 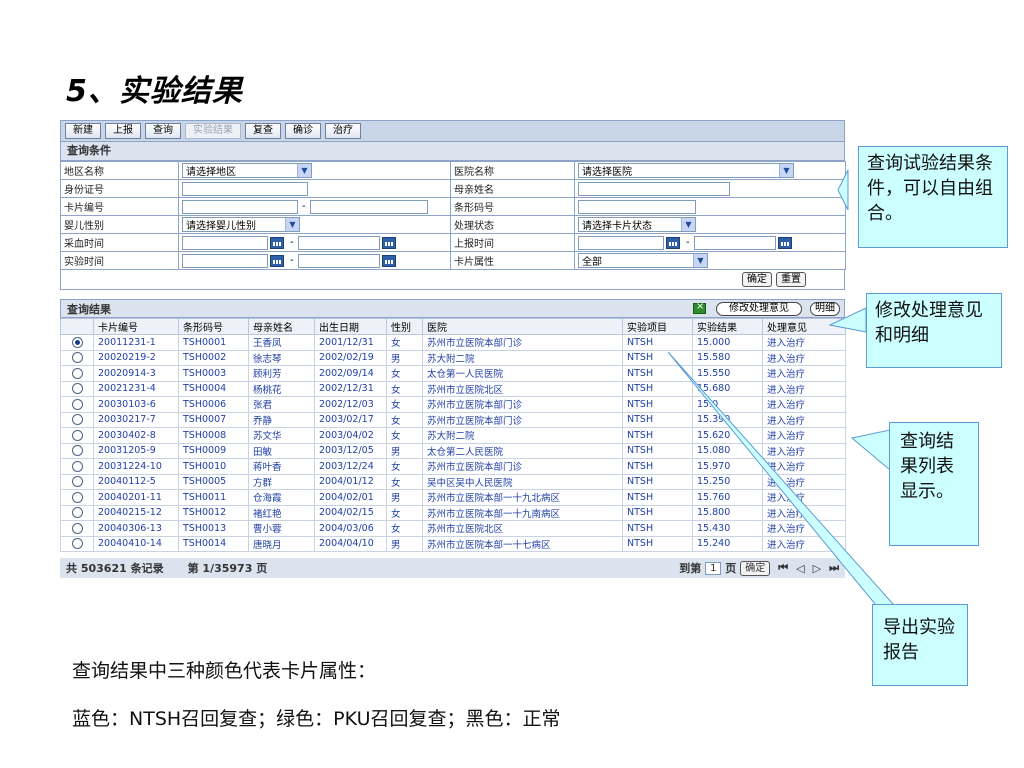 What do you see at coordinates (713, 568) in the screenshot?
I see `page-input: 1` at bounding box center [713, 568].